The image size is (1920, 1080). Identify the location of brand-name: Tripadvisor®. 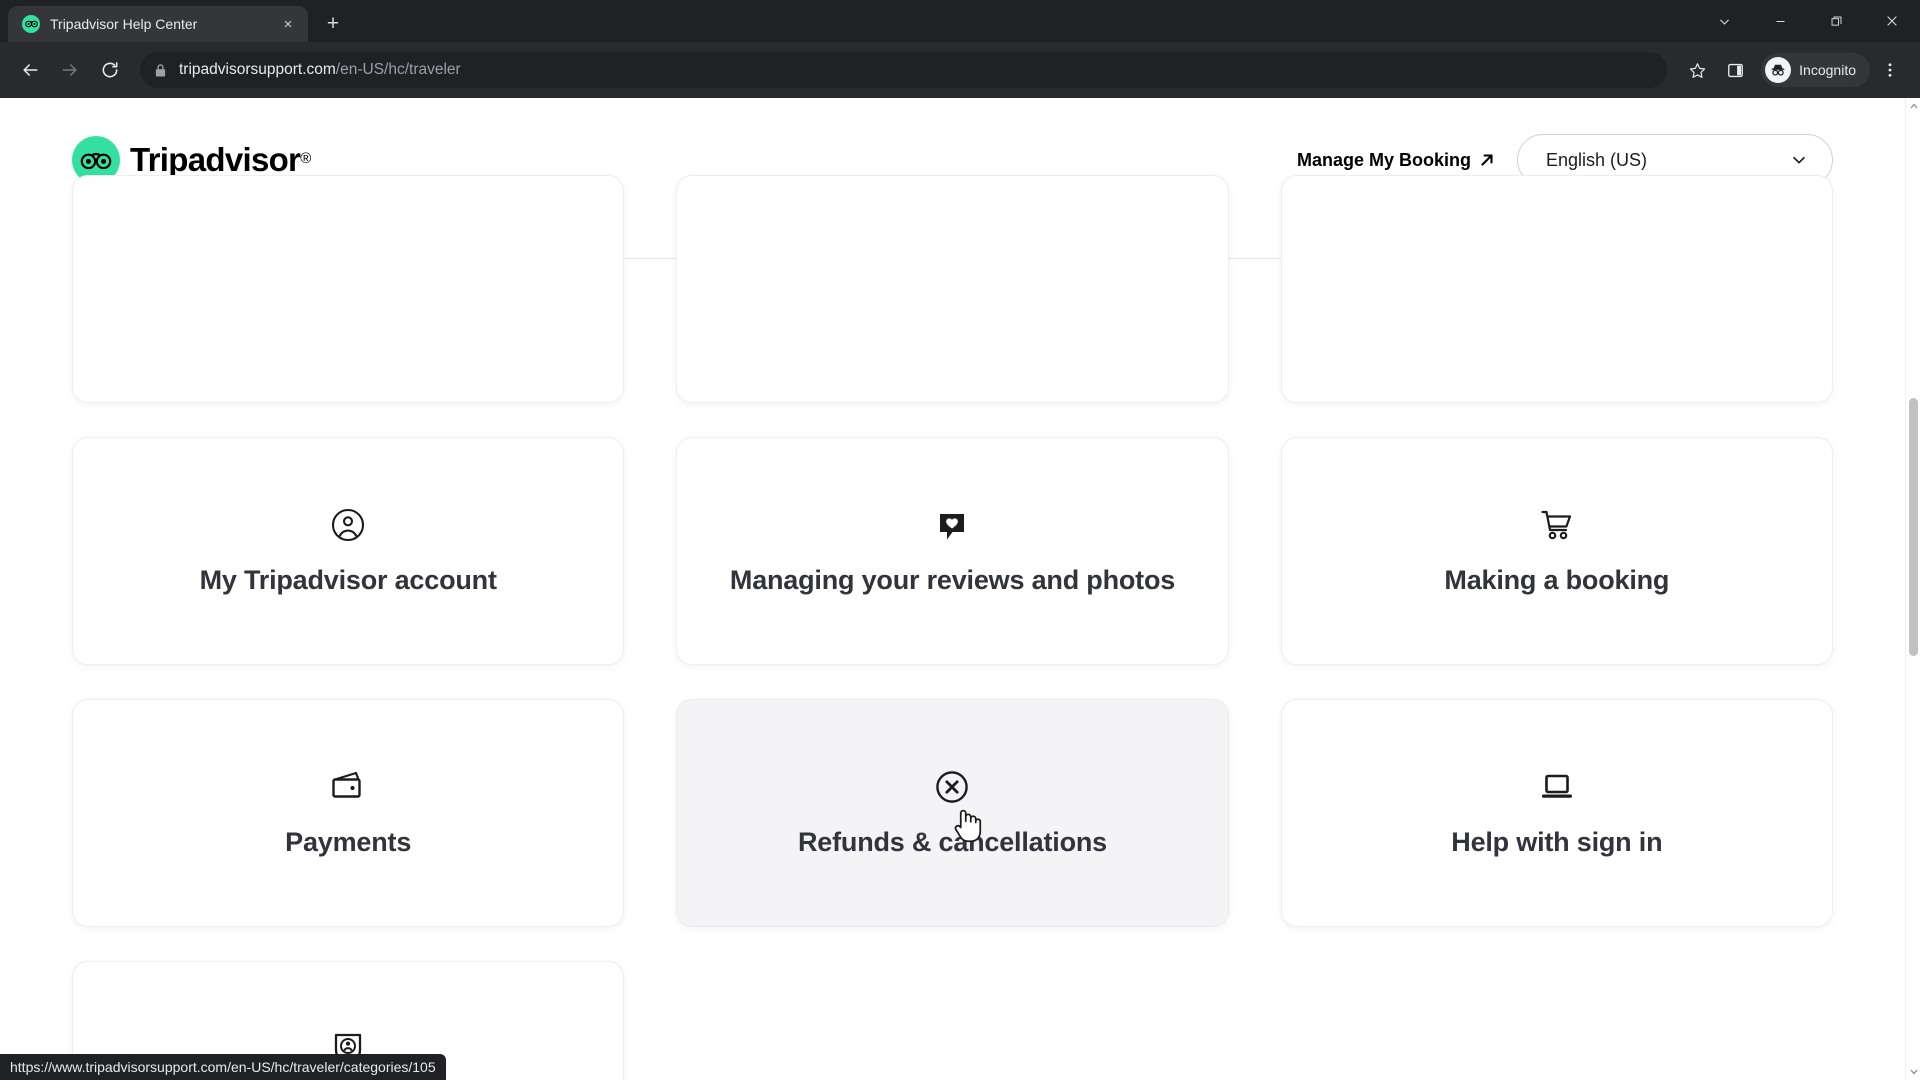
(220, 159).